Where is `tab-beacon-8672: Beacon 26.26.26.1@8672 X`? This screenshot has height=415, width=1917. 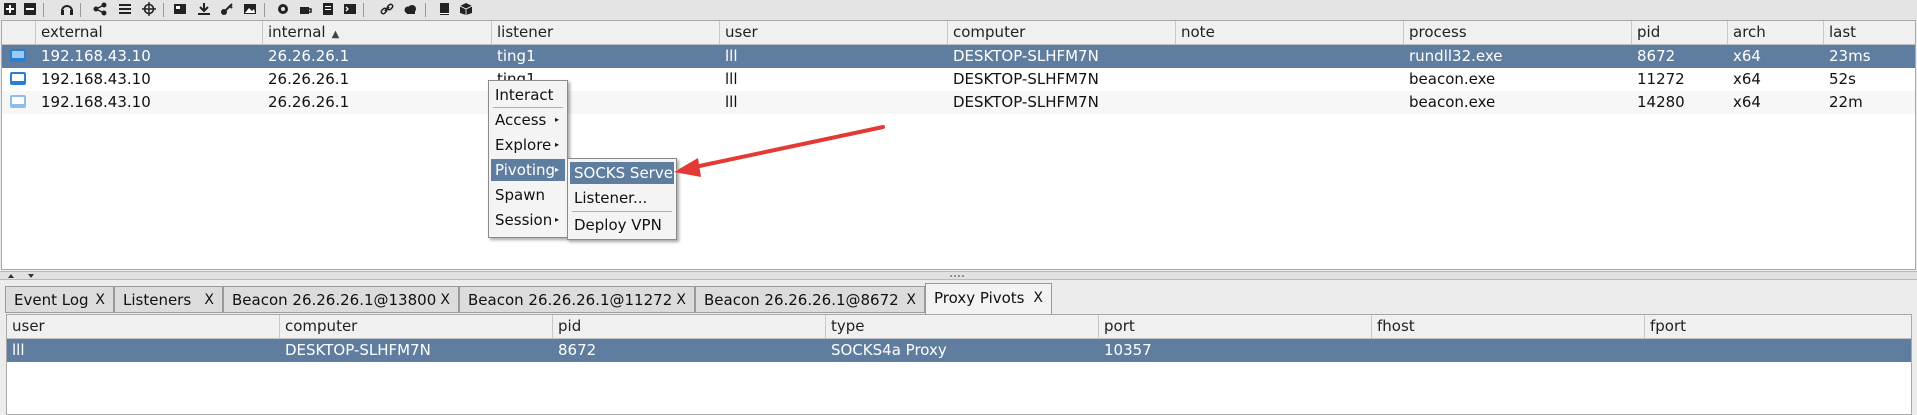 tab-beacon-8672: Beacon 26.26.26.1@8672 X is located at coordinates (810, 299).